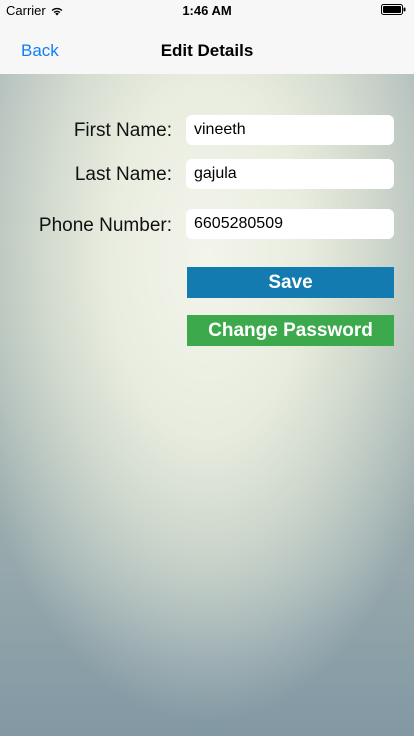 The image size is (414, 736). I want to click on navigation-bar: Back Edit Details, so click(207, 47).